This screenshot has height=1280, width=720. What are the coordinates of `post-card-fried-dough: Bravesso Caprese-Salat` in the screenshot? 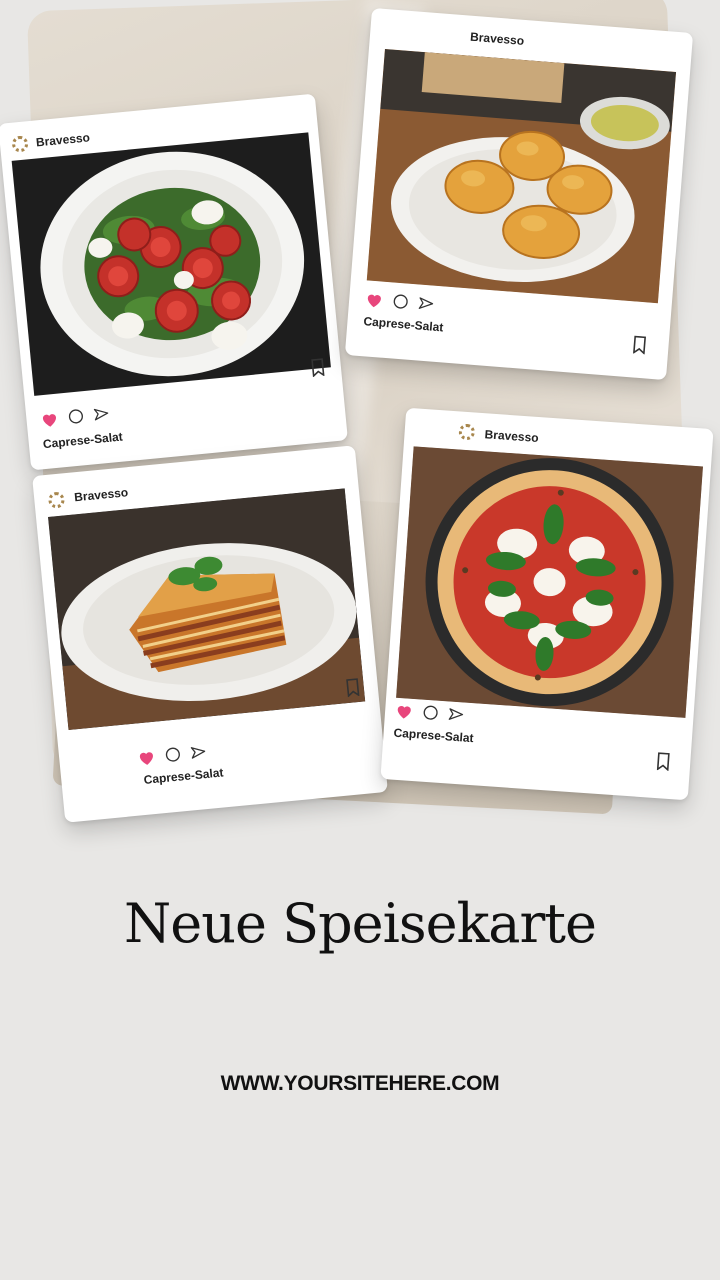 It's located at (519, 194).